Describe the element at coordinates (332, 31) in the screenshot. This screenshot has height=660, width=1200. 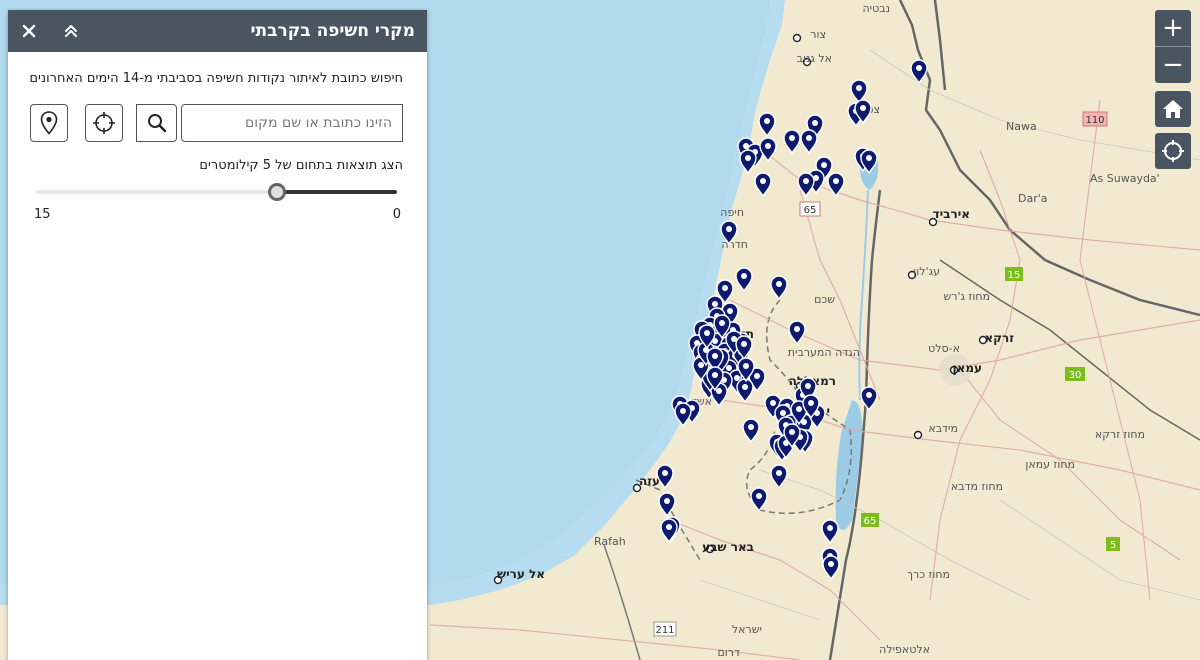
I see `panel-title: מקרי חשיפה בקרבתי` at that location.